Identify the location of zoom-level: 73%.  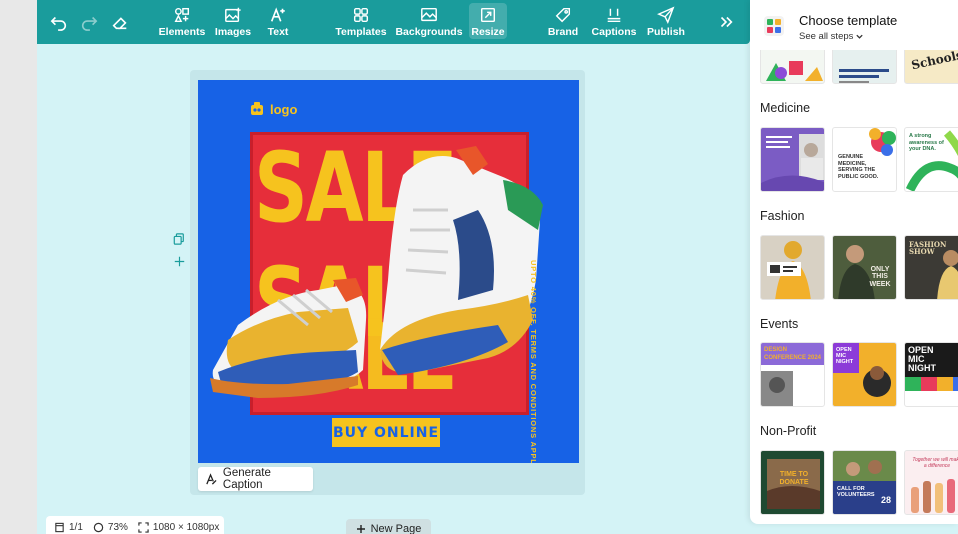
(117, 527).